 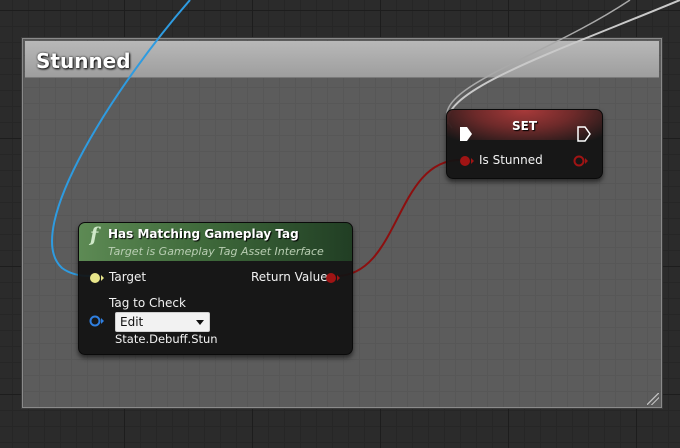 What do you see at coordinates (97, 278) in the screenshot?
I see `target-pin` at bounding box center [97, 278].